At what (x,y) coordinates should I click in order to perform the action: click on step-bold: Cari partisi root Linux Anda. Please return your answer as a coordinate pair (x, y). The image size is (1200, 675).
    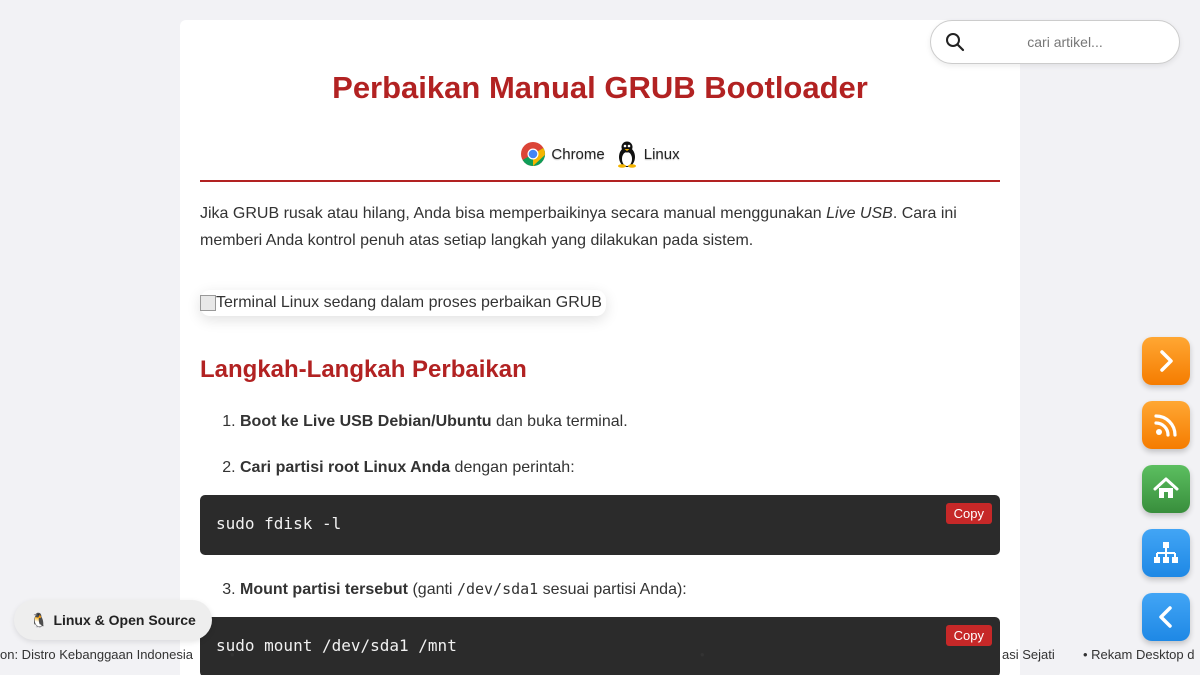
    Looking at the image, I should click on (345, 467).